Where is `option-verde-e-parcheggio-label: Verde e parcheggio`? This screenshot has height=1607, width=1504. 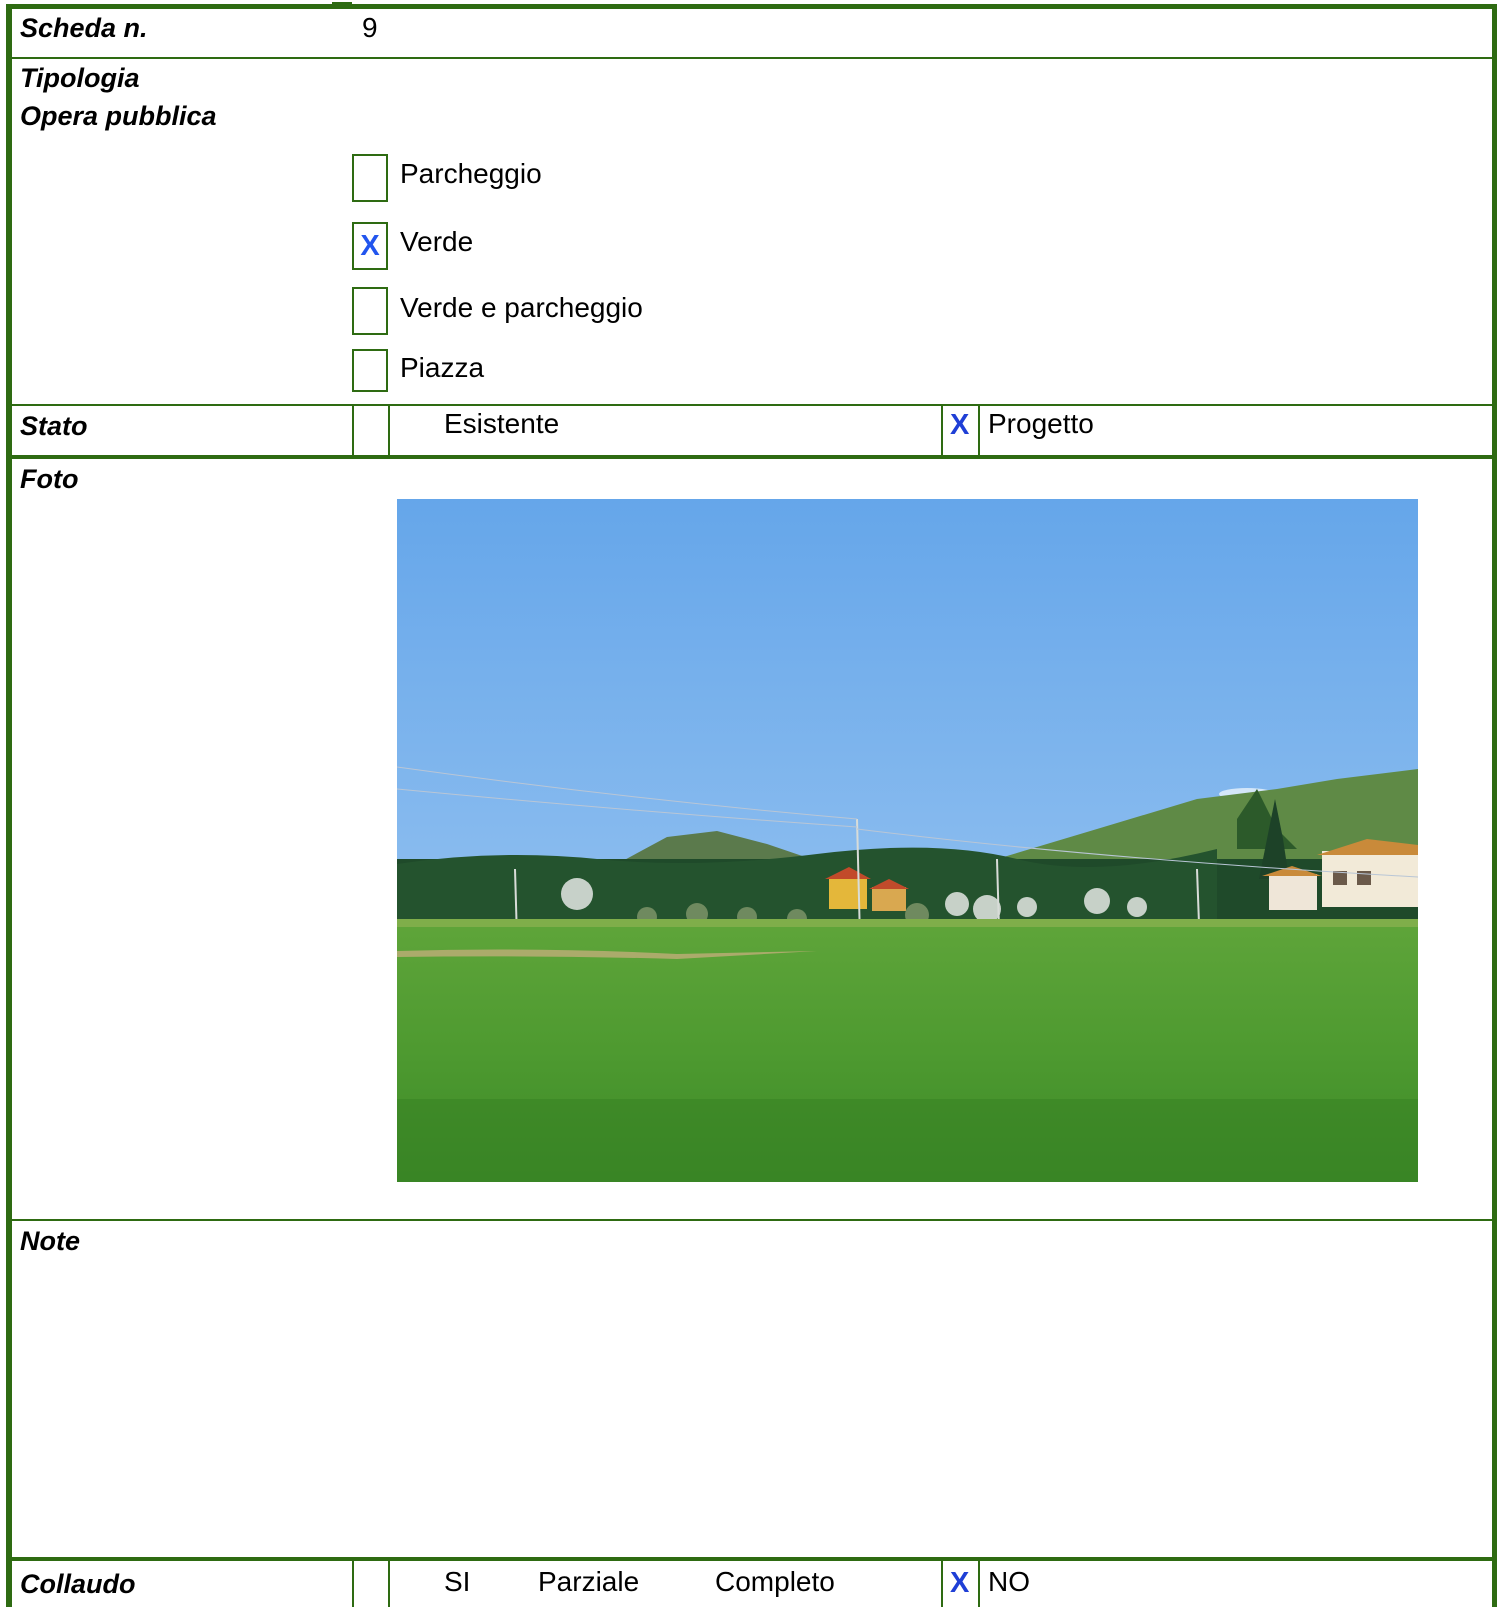
option-verde-e-parcheggio-label: Verde e parcheggio is located at coordinates (521, 307).